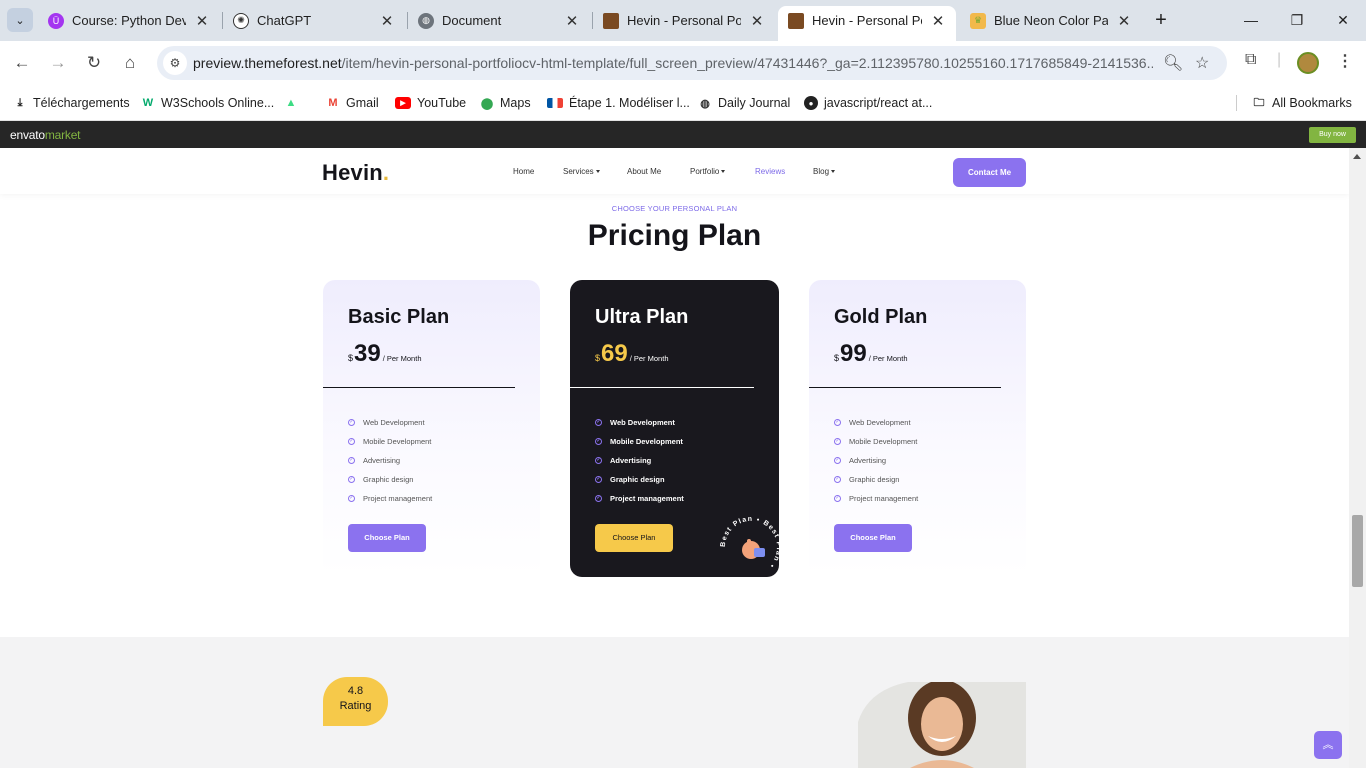 The width and height of the screenshot is (1366, 768). Describe the element at coordinates (45, 135) in the screenshot. I see `envato-logo: envatomarket` at that location.